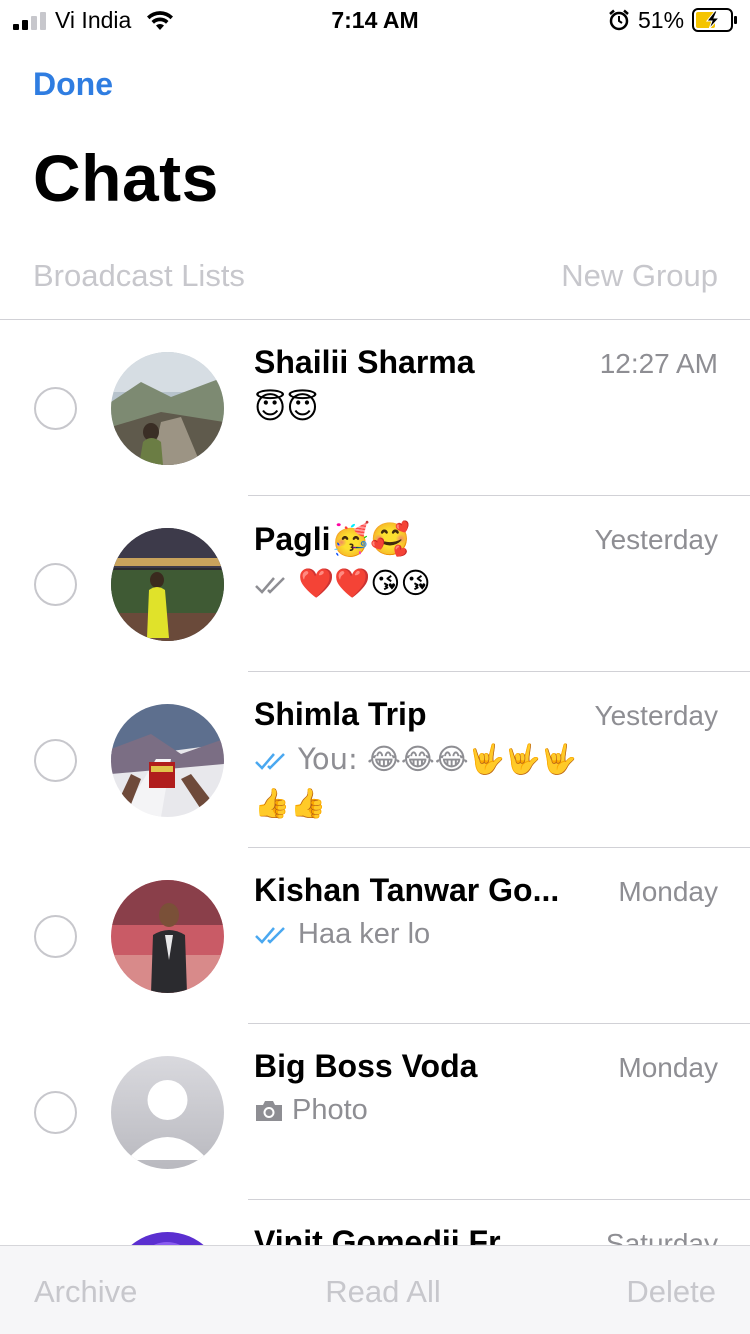 The image size is (750, 1334). Describe the element at coordinates (437, 759) in the screenshot. I see `chat-preview: You: 😂😂😂🤟🤟🤟` at that location.